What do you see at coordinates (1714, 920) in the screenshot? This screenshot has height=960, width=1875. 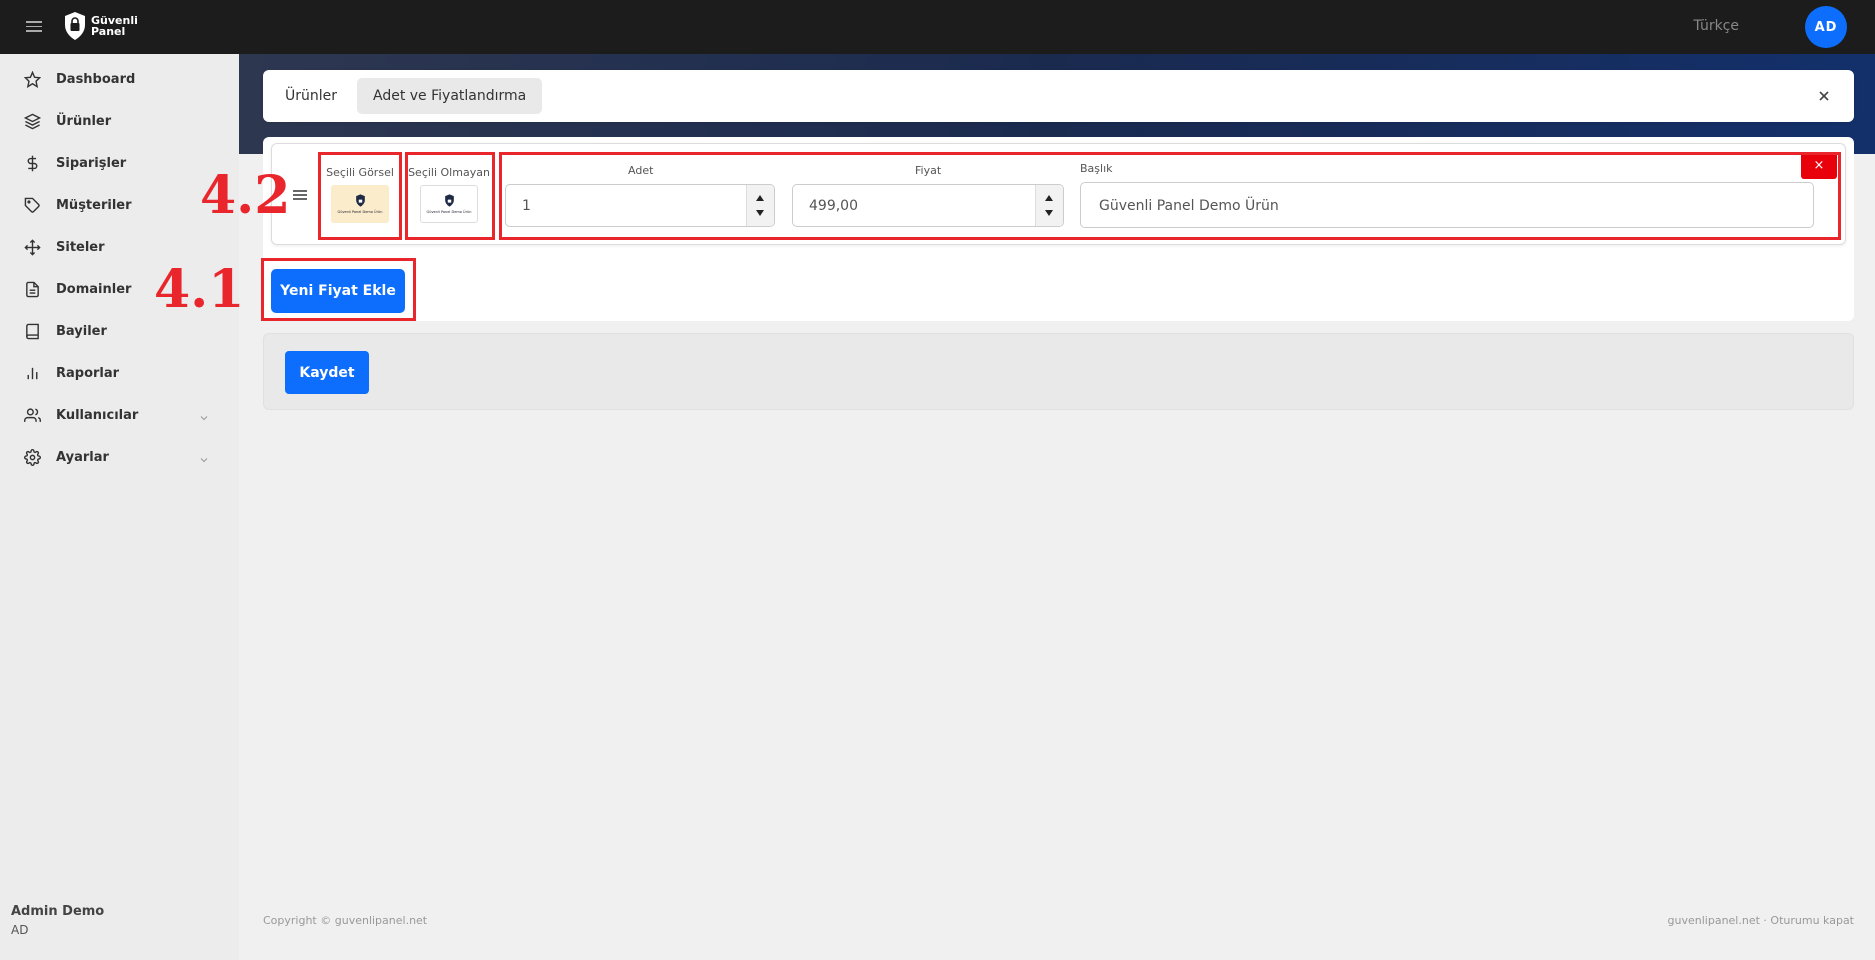 I see `footer-site-link: guvenlipanel.net` at bounding box center [1714, 920].